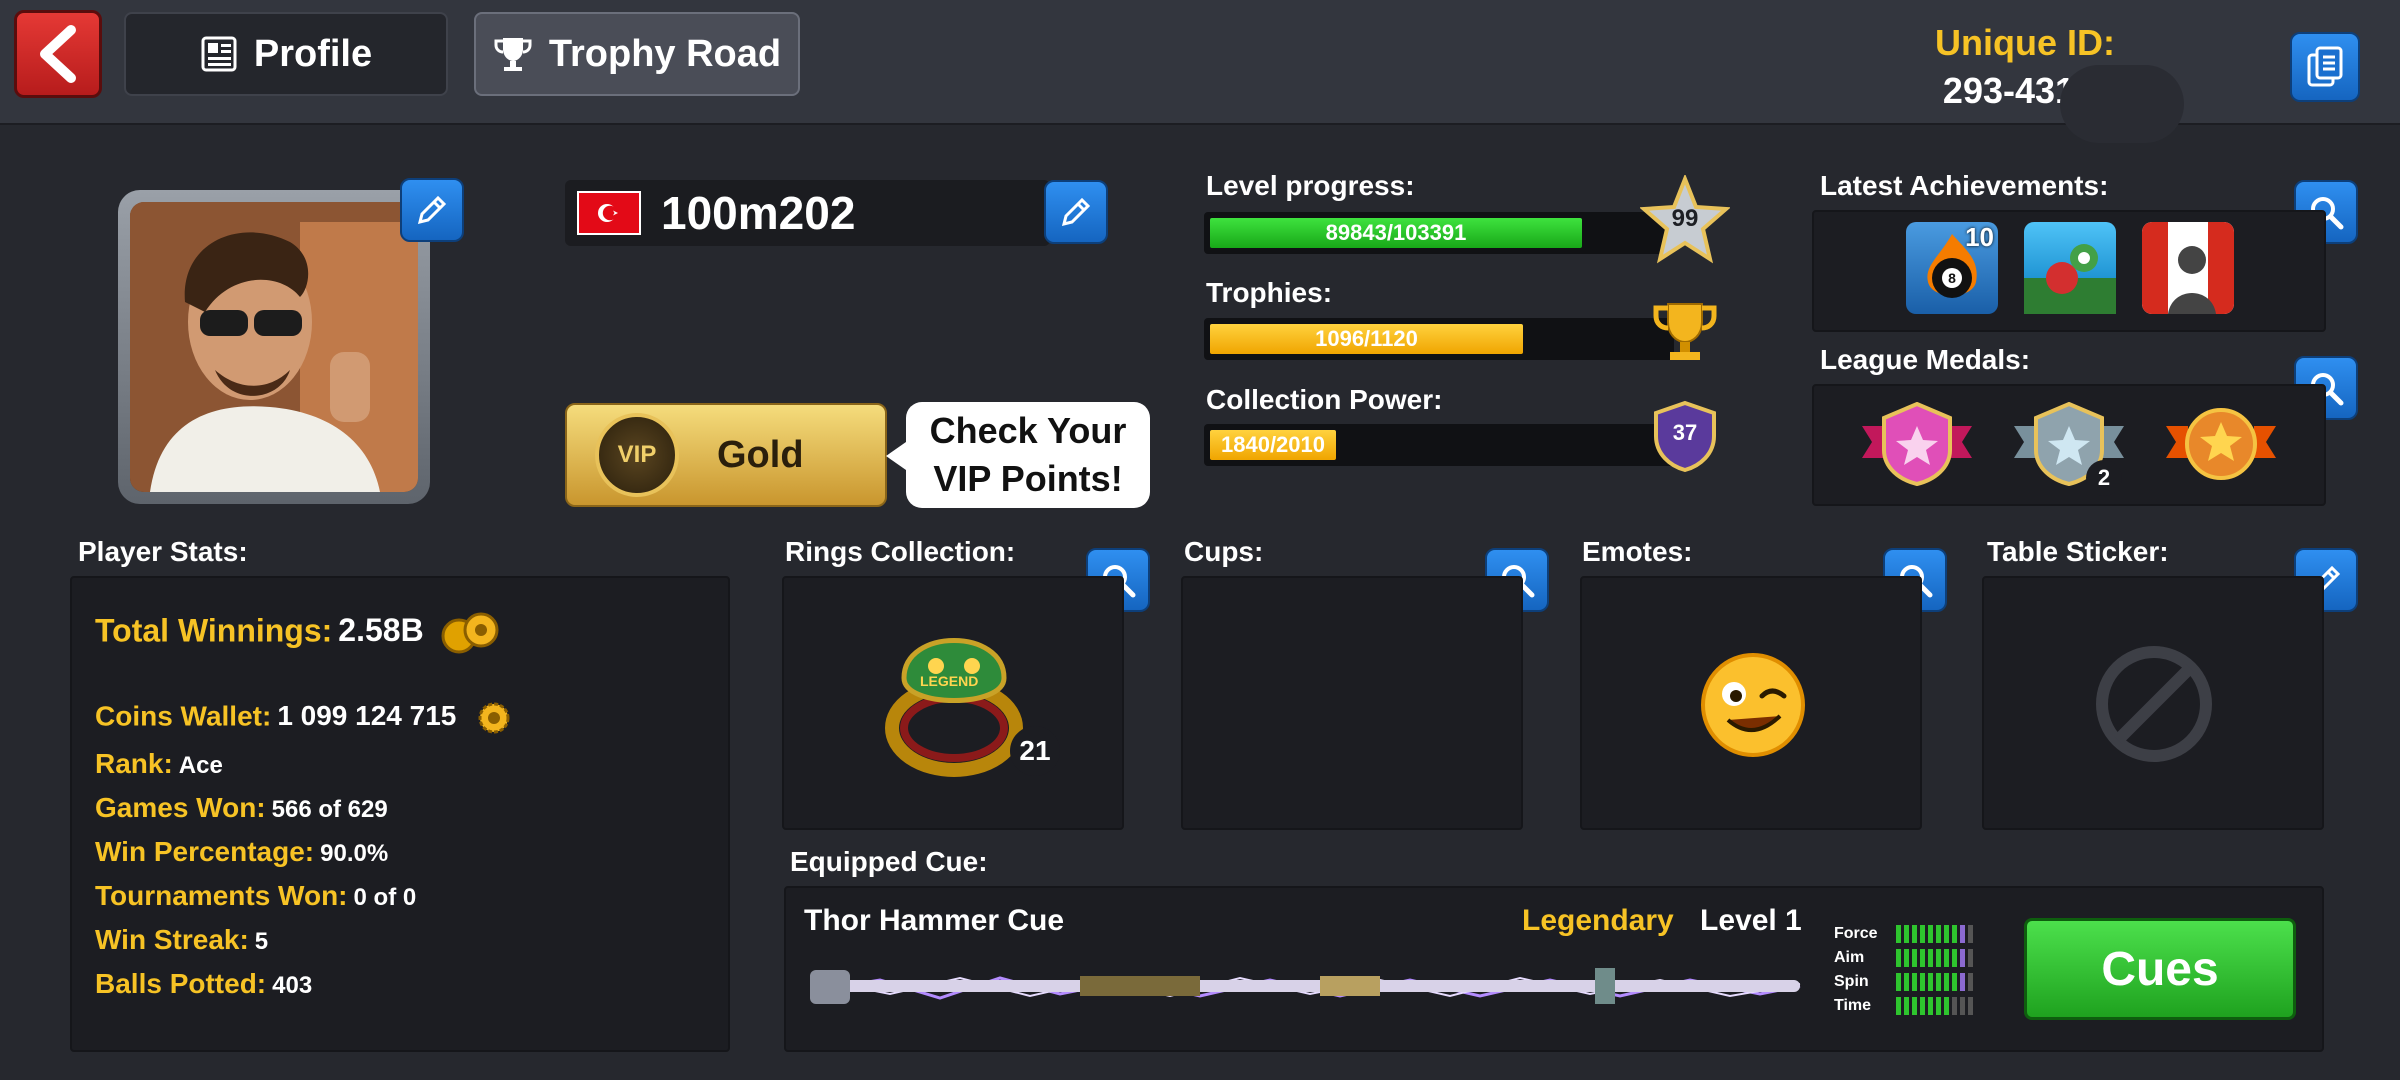 The height and width of the screenshot is (1080, 2400). What do you see at coordinates (1439, 339) in the screenshot?
I see `trophies-bar: 1096/1120` at bounding box center [1439, 339].